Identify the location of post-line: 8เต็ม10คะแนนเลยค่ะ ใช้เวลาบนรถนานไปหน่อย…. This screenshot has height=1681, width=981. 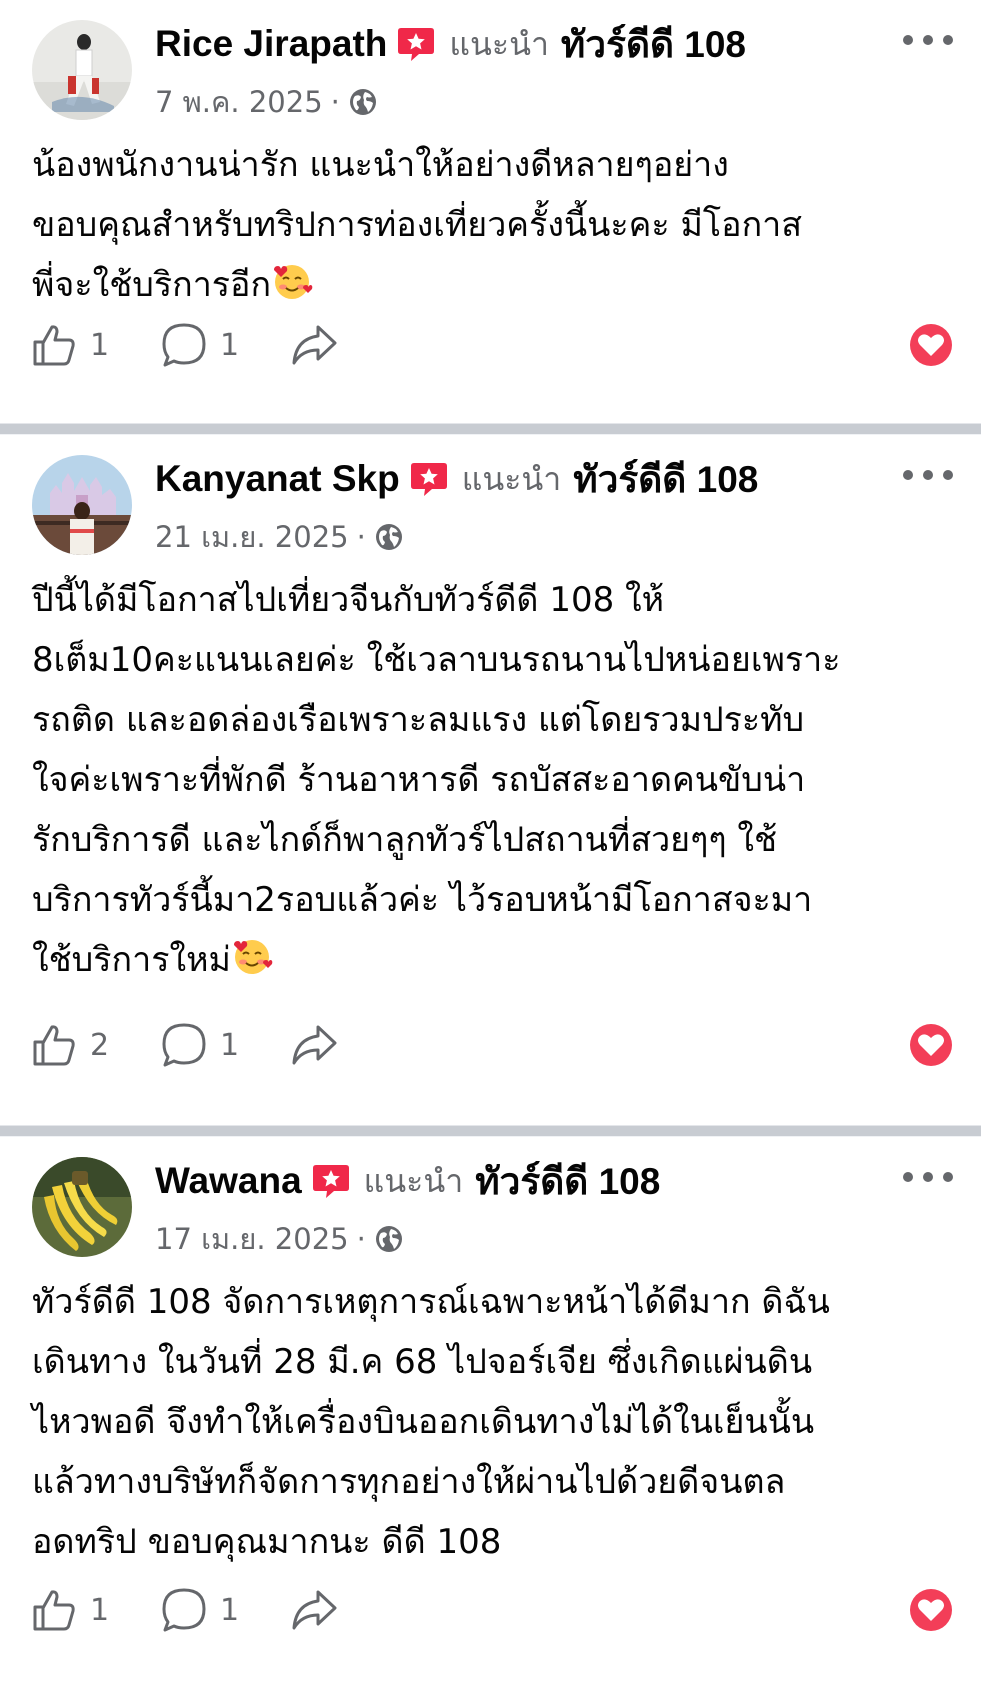
(436, 660).